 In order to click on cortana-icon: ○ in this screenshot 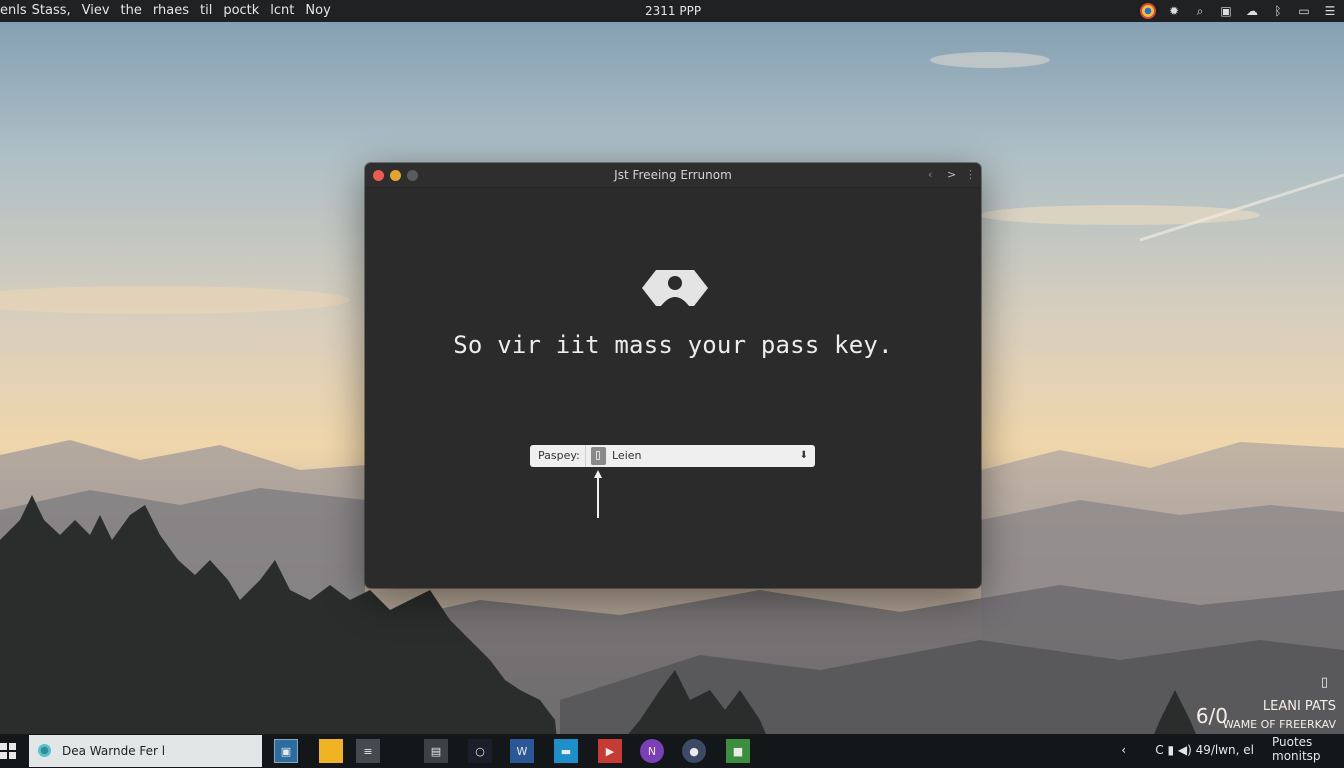, I will do `click(480, 751)`.